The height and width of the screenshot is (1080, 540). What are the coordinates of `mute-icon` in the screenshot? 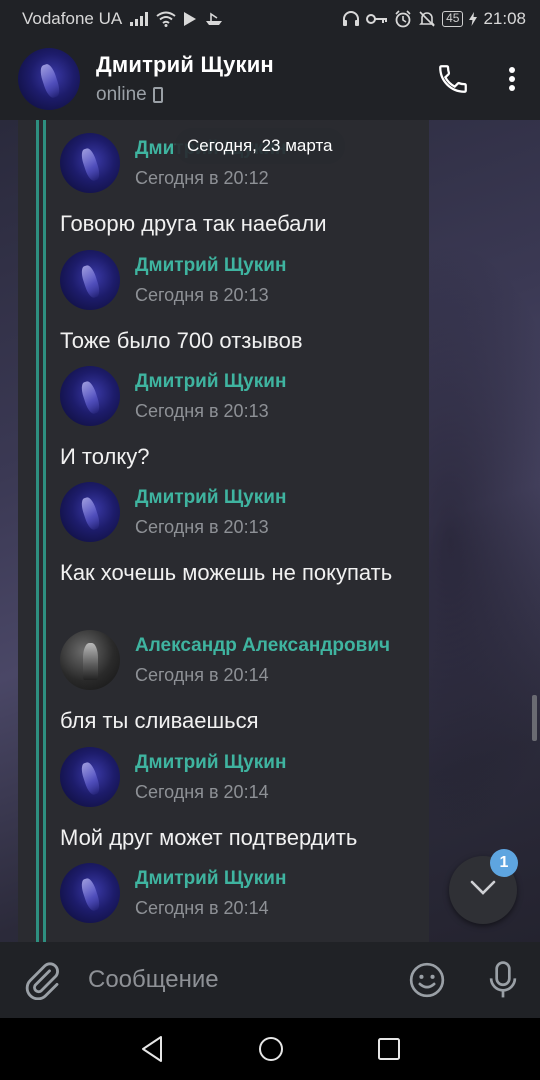 It's located at (427, 19).